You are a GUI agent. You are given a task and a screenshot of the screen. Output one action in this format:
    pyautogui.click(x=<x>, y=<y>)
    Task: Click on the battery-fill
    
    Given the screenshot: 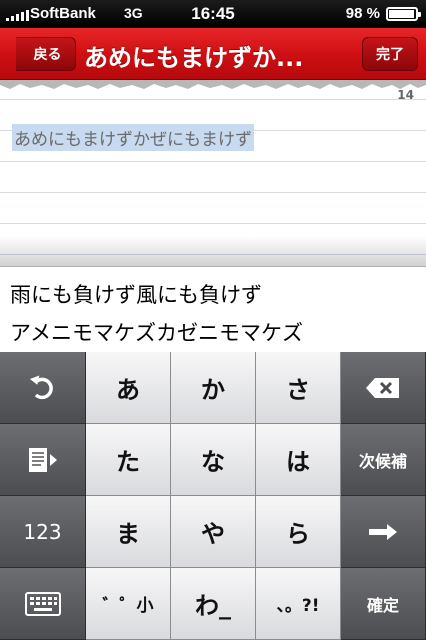 What is the action you would take?
    pyautogui.click(x=402, y=14)
    